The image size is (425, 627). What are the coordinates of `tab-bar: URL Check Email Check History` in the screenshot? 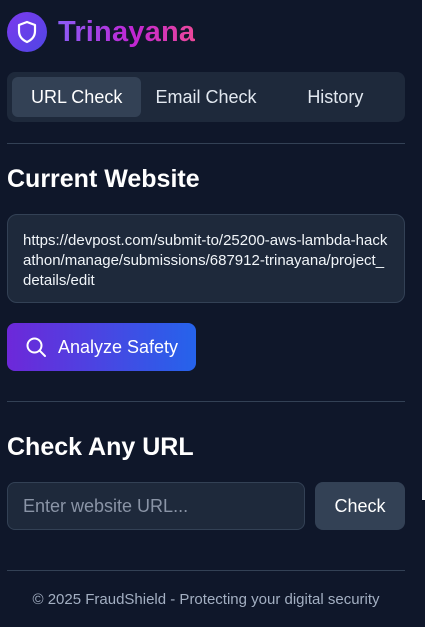 It's located at (206, 97).